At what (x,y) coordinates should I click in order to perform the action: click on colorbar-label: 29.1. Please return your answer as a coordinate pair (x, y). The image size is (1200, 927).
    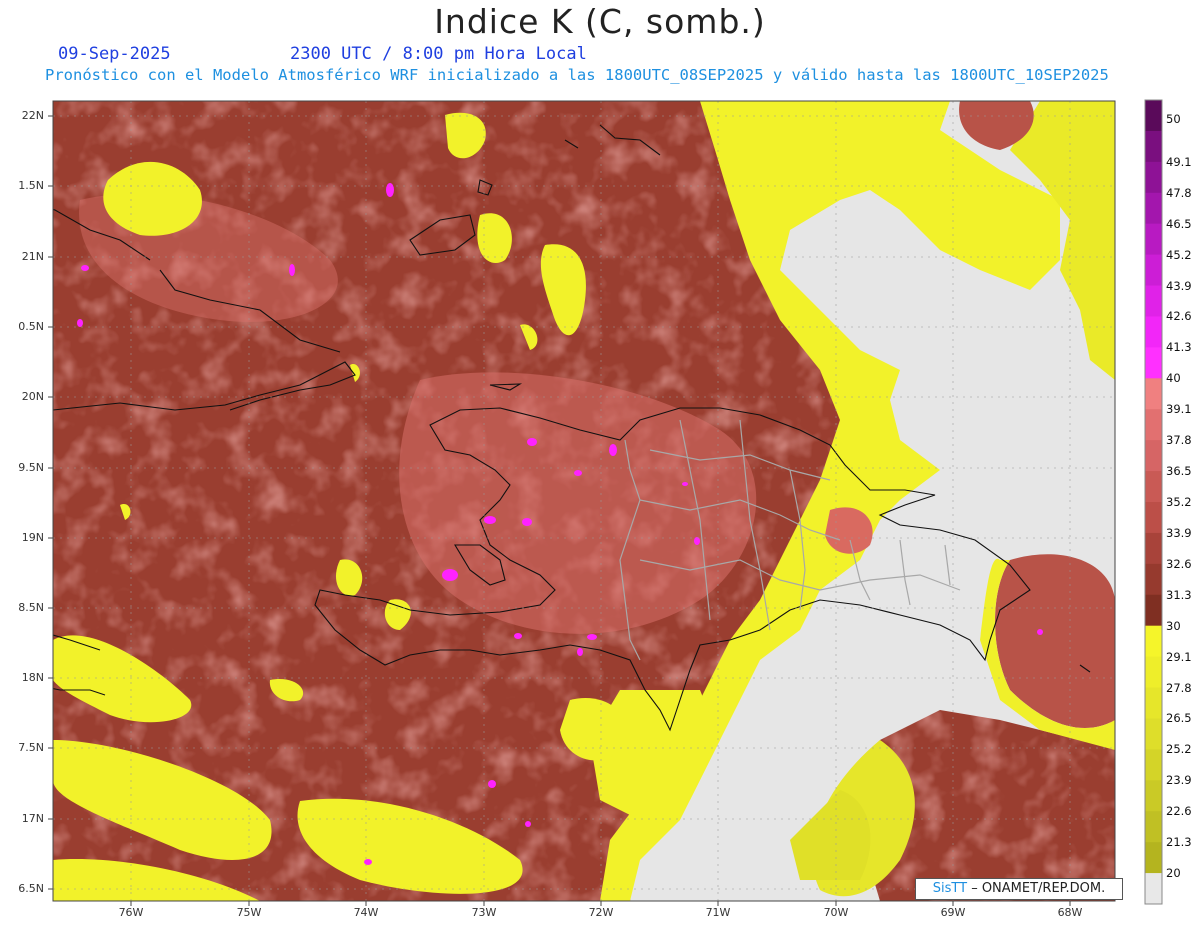
    Looking at the image, I should click on (1179, 656).